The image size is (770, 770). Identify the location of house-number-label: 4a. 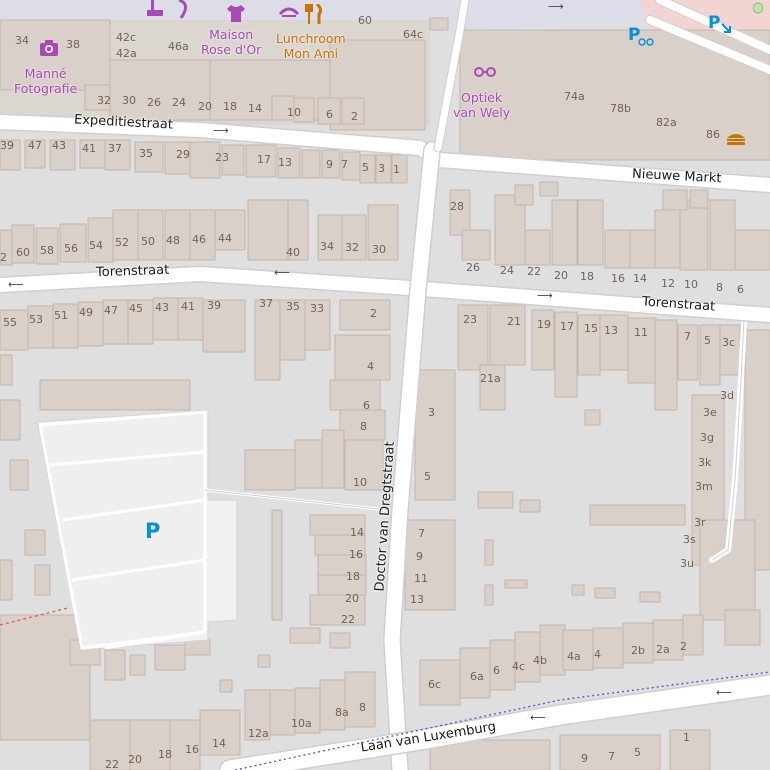
(574, 656).